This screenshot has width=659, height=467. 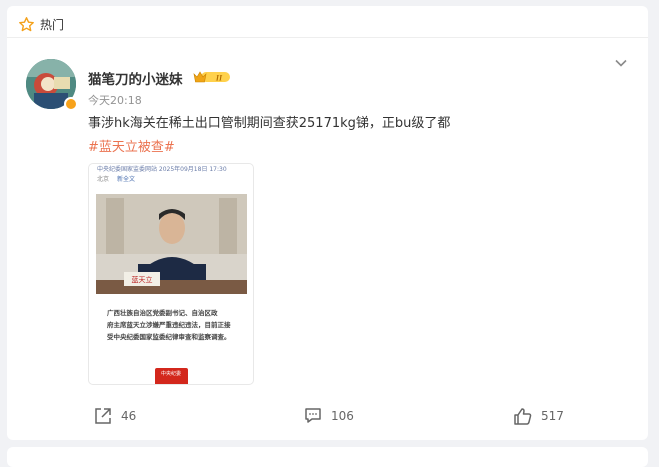 I want to click on caption-line: 受中央纪委国家监委纪律审查和监察调查。, so click(x=169, y=337).